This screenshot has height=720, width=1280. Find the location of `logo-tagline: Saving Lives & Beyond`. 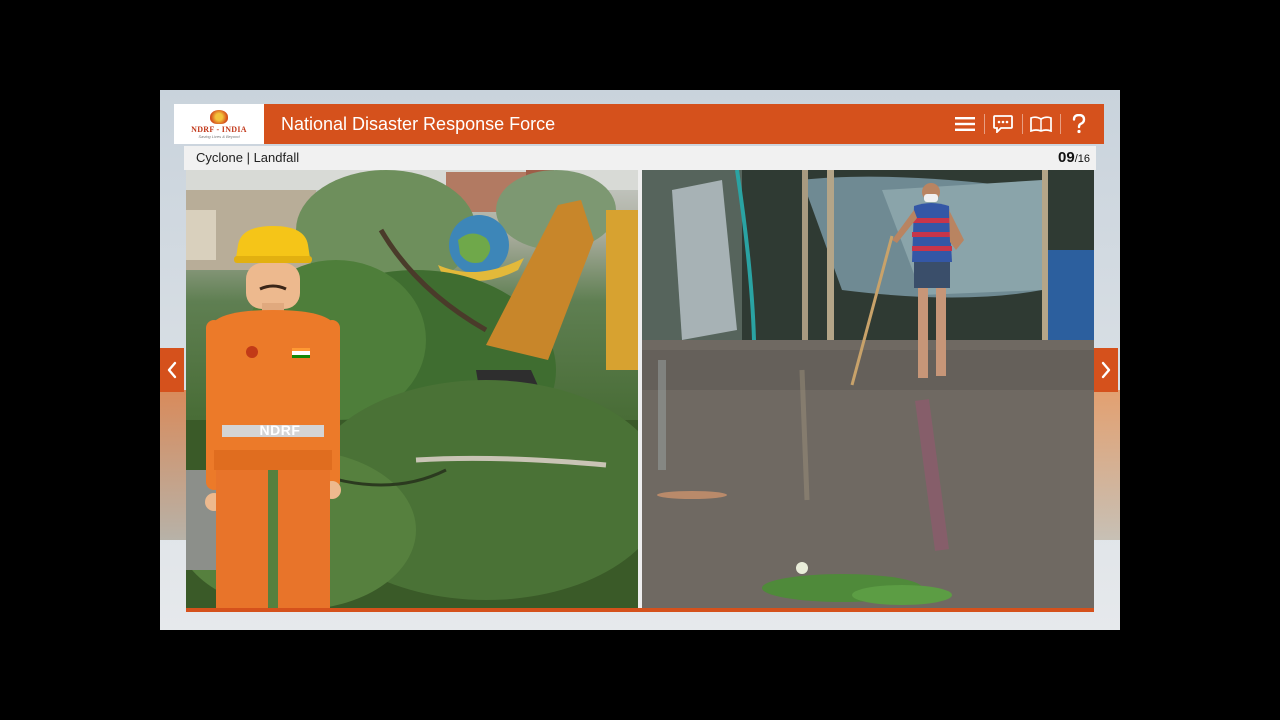

logo-tagline: Saving Lives & Beyond is located at coordinates (219, 136).